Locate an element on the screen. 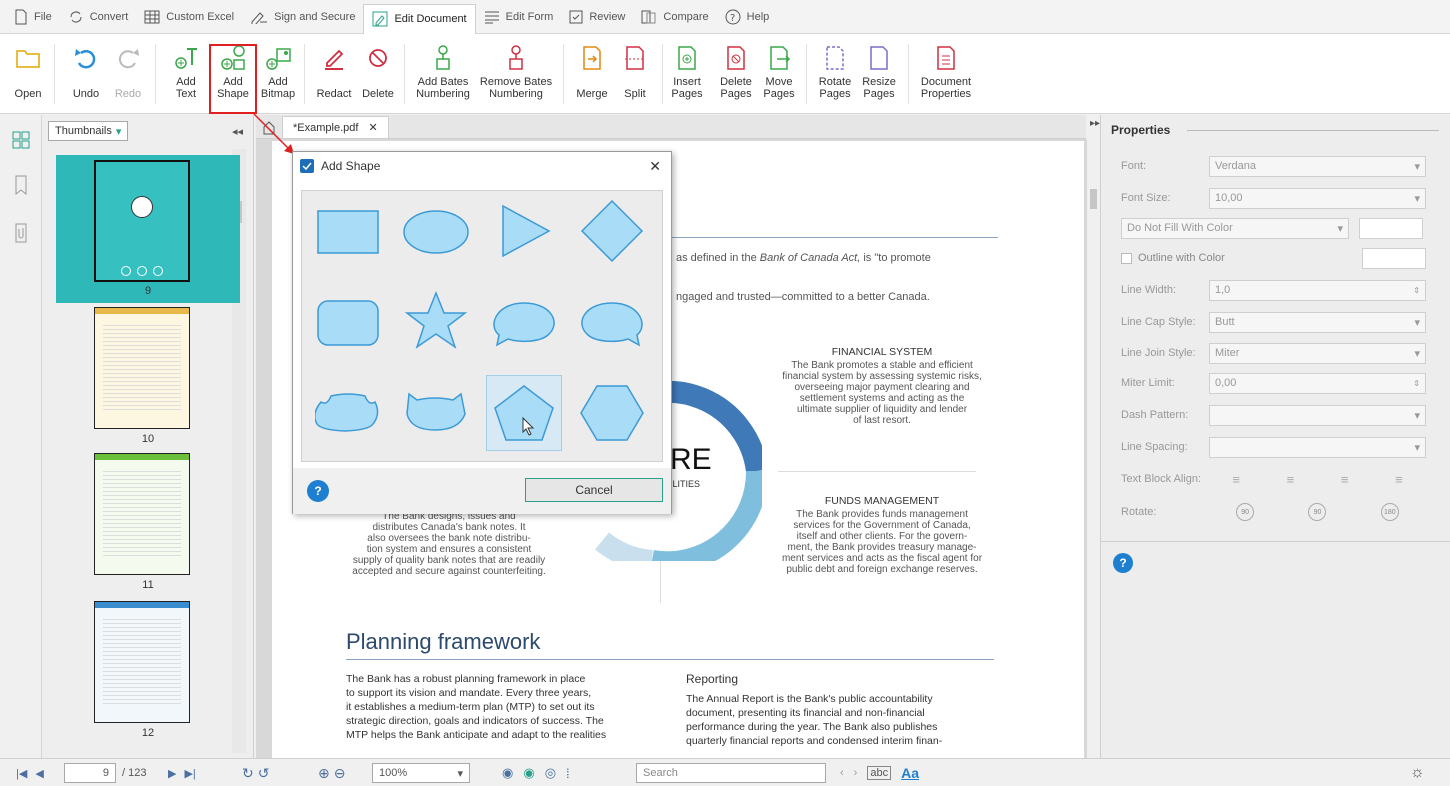 The image size is (1450, 786). move-pages-button: Move Pages is located at coordinates (779, 70).